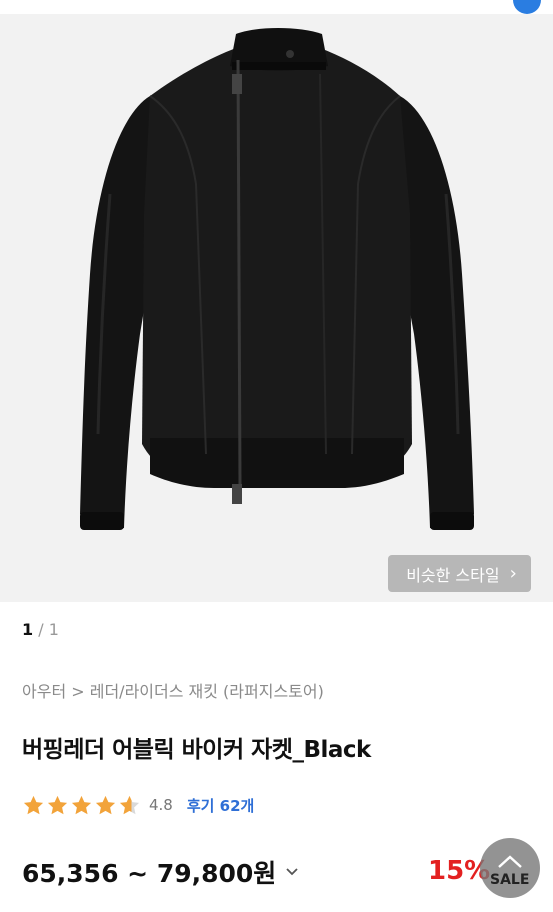 The image size is (553, 912). I want to click on price-range-text: 65,356 ~ 79,800원, so click(149, 873).